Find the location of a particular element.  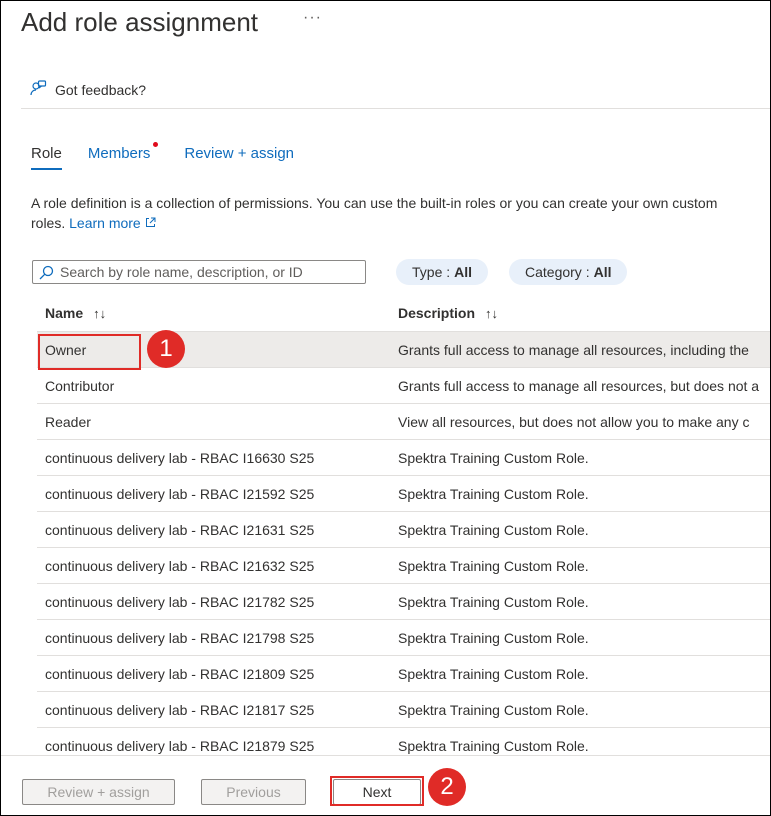

column-description-label: Description is located at coordinates (437, 313).